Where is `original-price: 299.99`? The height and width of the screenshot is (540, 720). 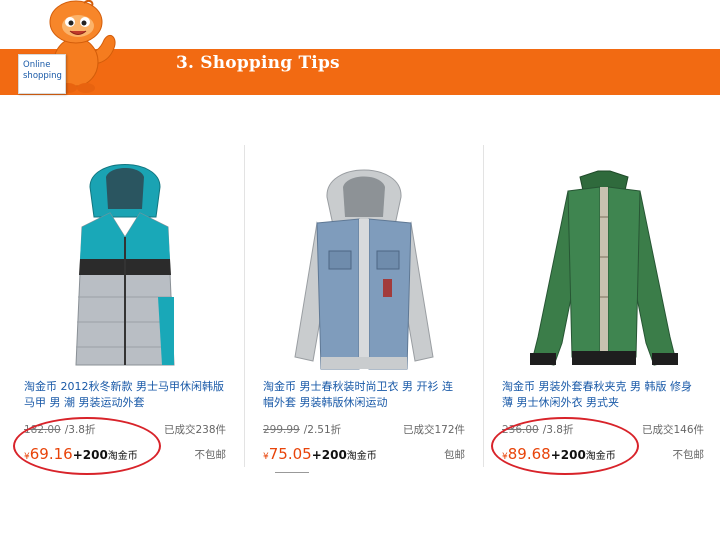 original-price: 299.99 is located at coordinates (281, 430).